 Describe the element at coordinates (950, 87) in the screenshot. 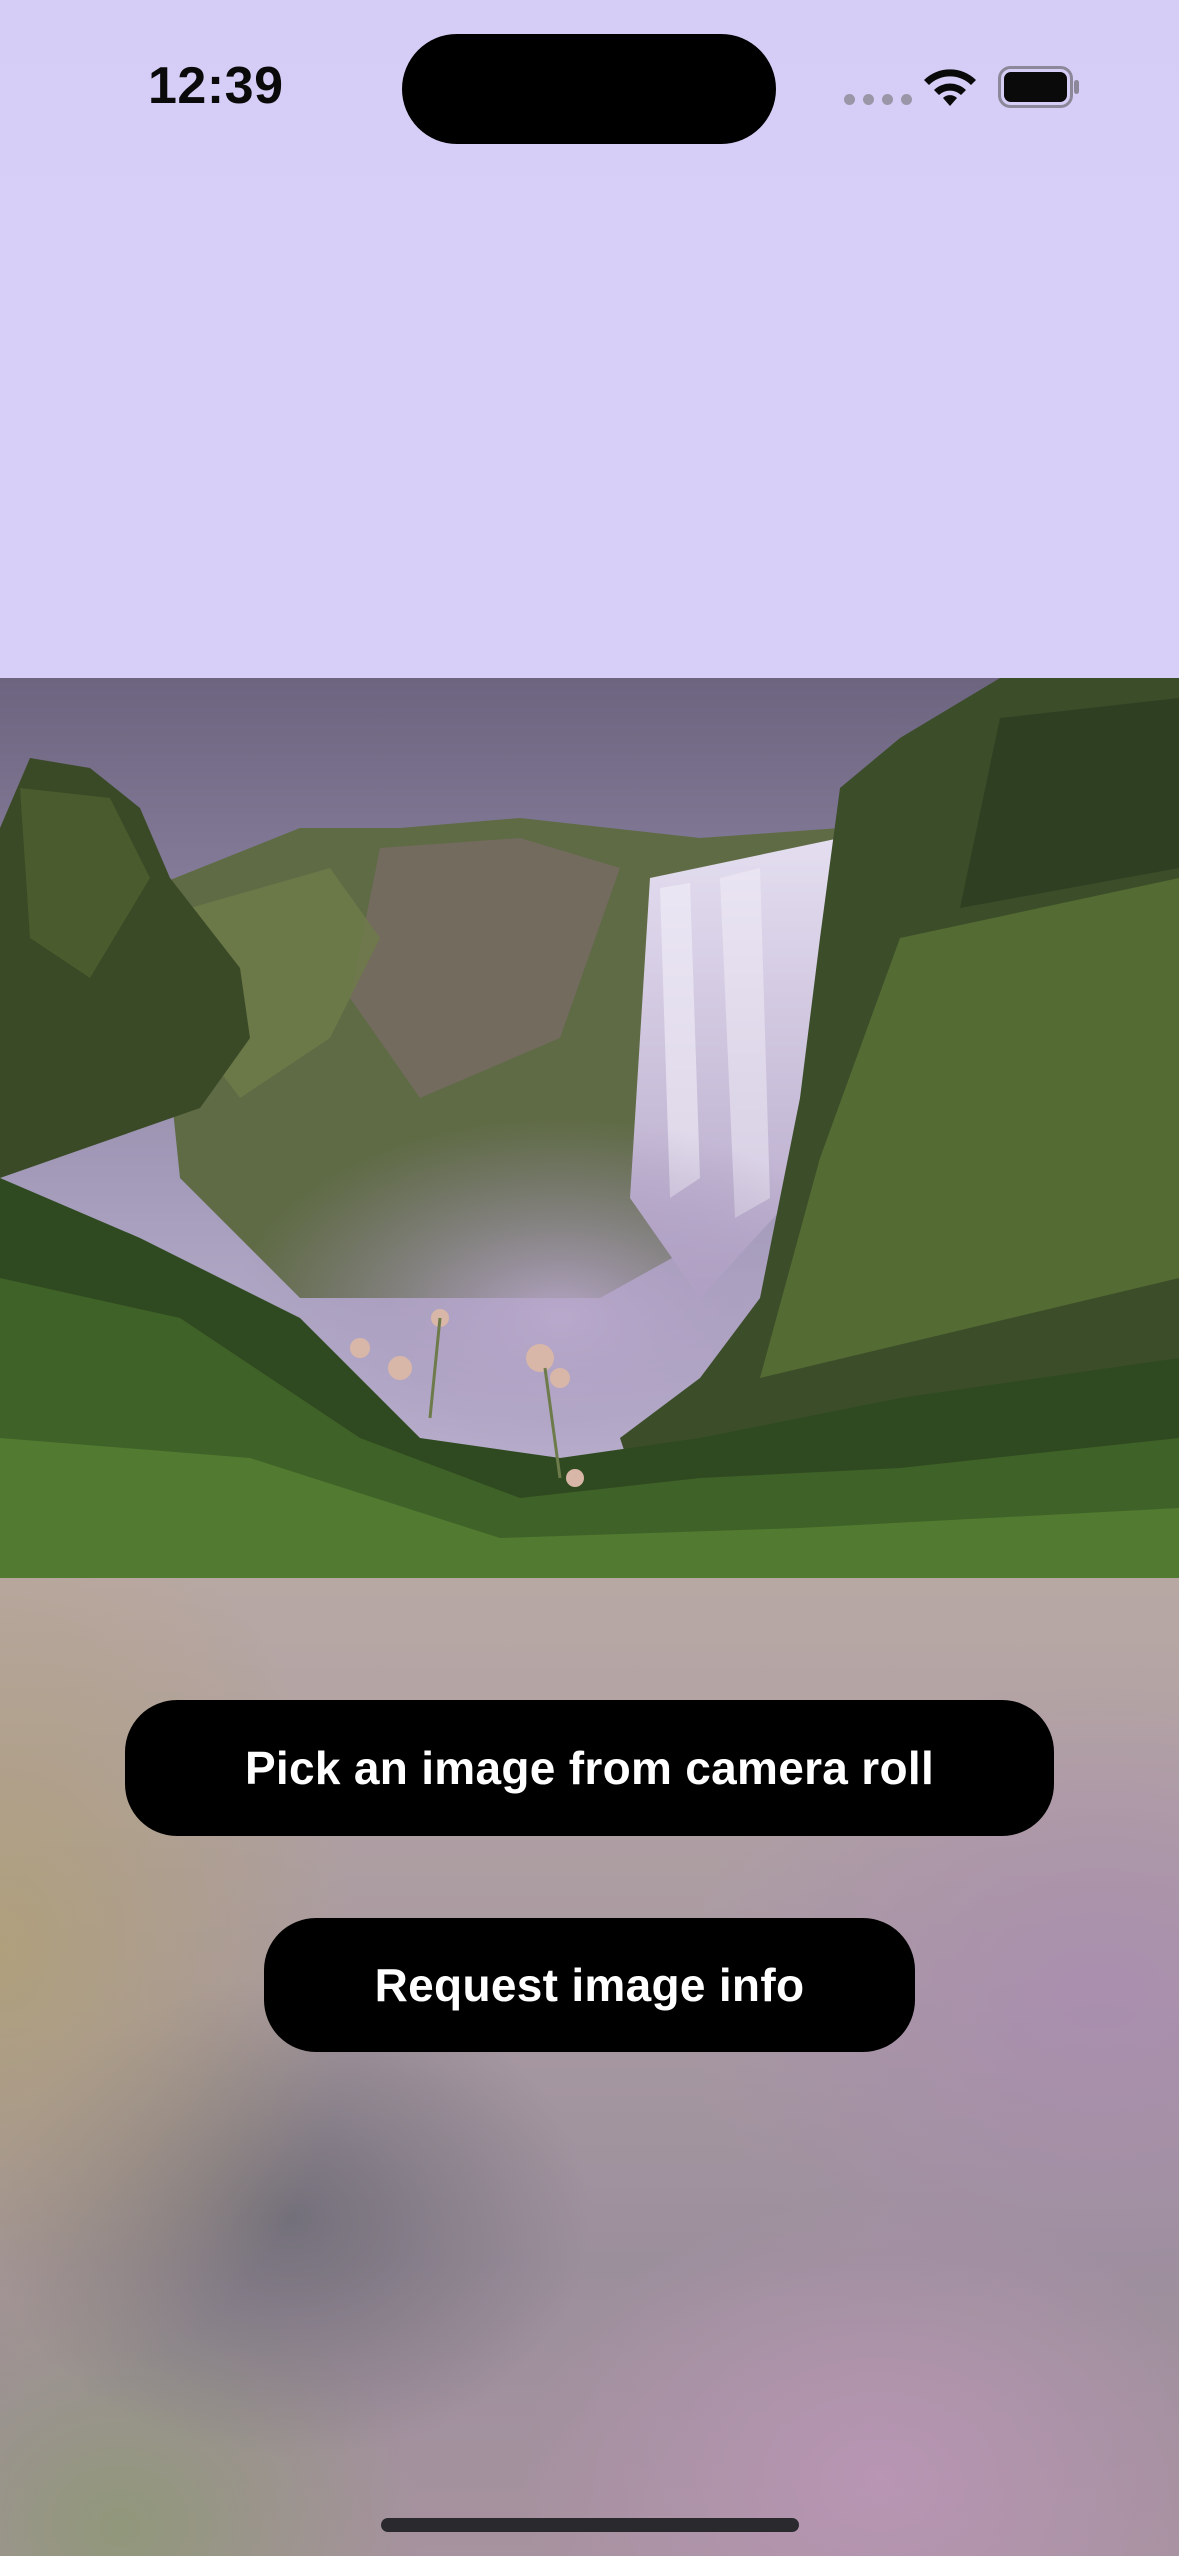

I see `wifi-icon` at that location.